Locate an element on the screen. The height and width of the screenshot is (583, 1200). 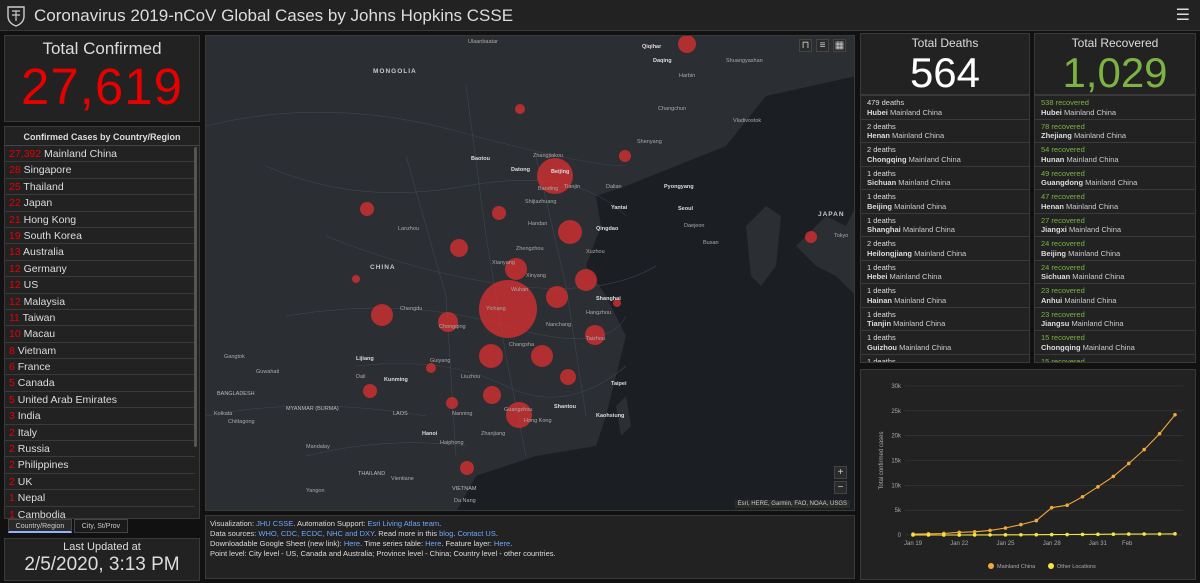
country-list-item: 12 Malaysia is located at coordinates (100, 302).